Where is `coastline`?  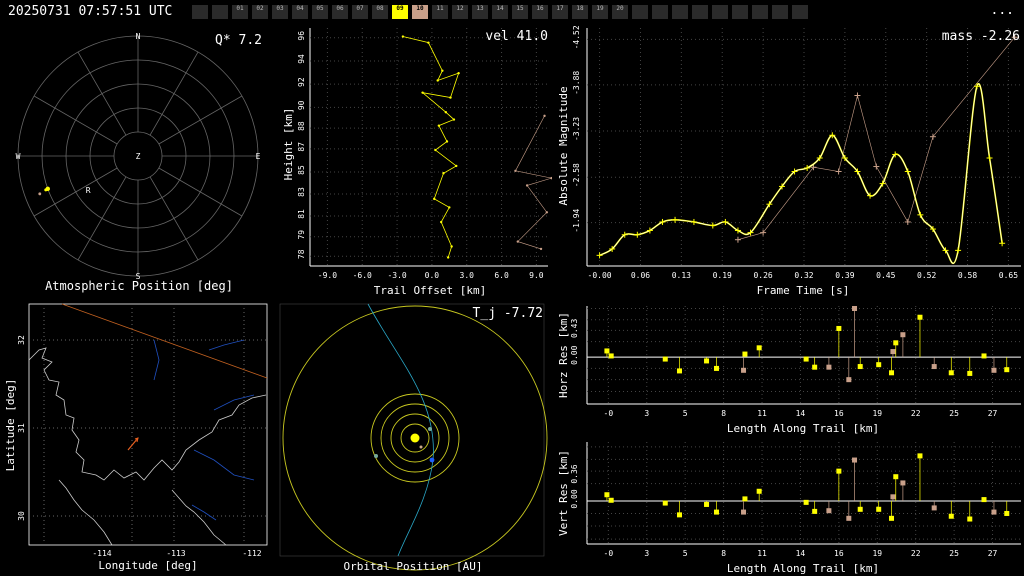
coastline is located at coordinates (85, 512).